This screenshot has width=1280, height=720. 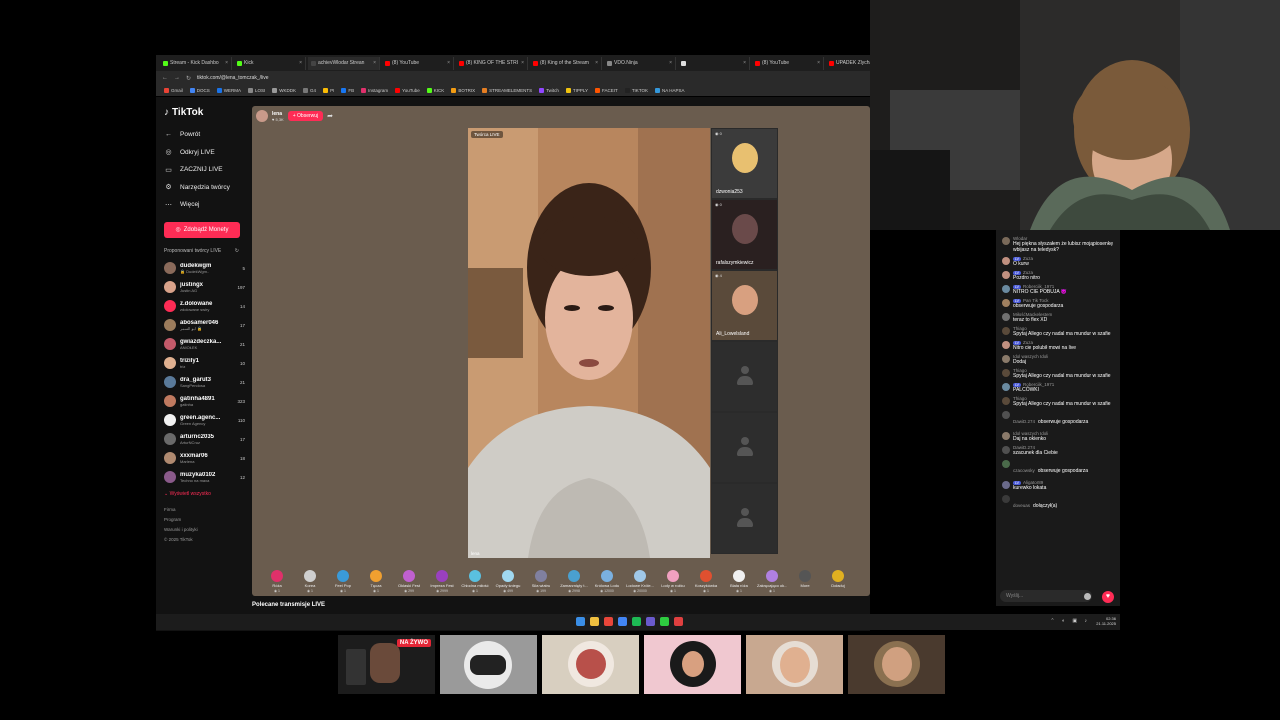 I want to click on browser-tab: Stream - Kick Dashbo ×, so click(x=196, y=63).